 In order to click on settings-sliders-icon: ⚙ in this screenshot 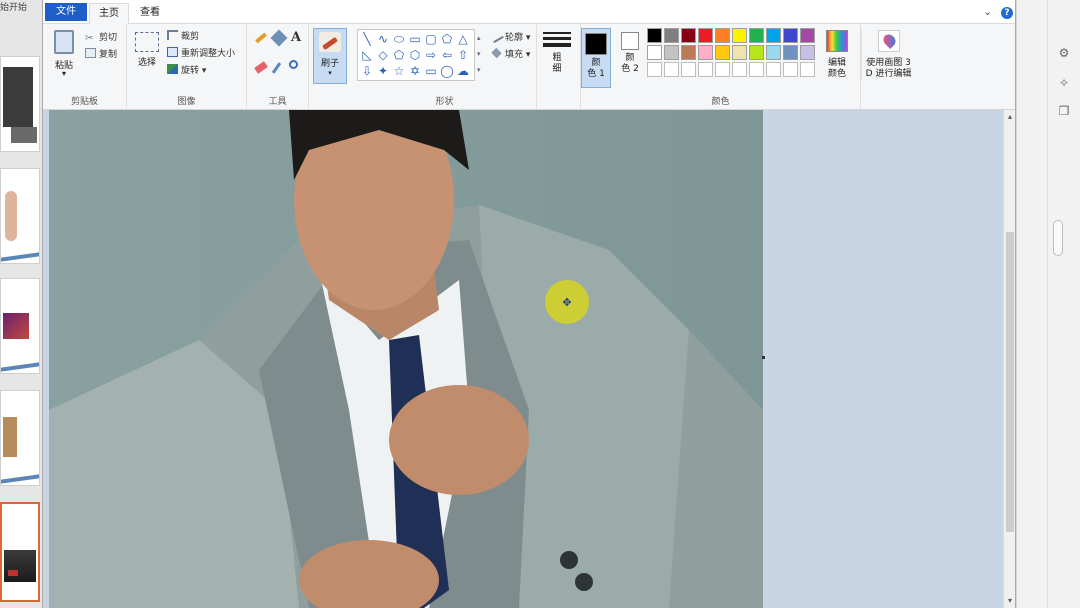, I will do `click(1064, 53)`.